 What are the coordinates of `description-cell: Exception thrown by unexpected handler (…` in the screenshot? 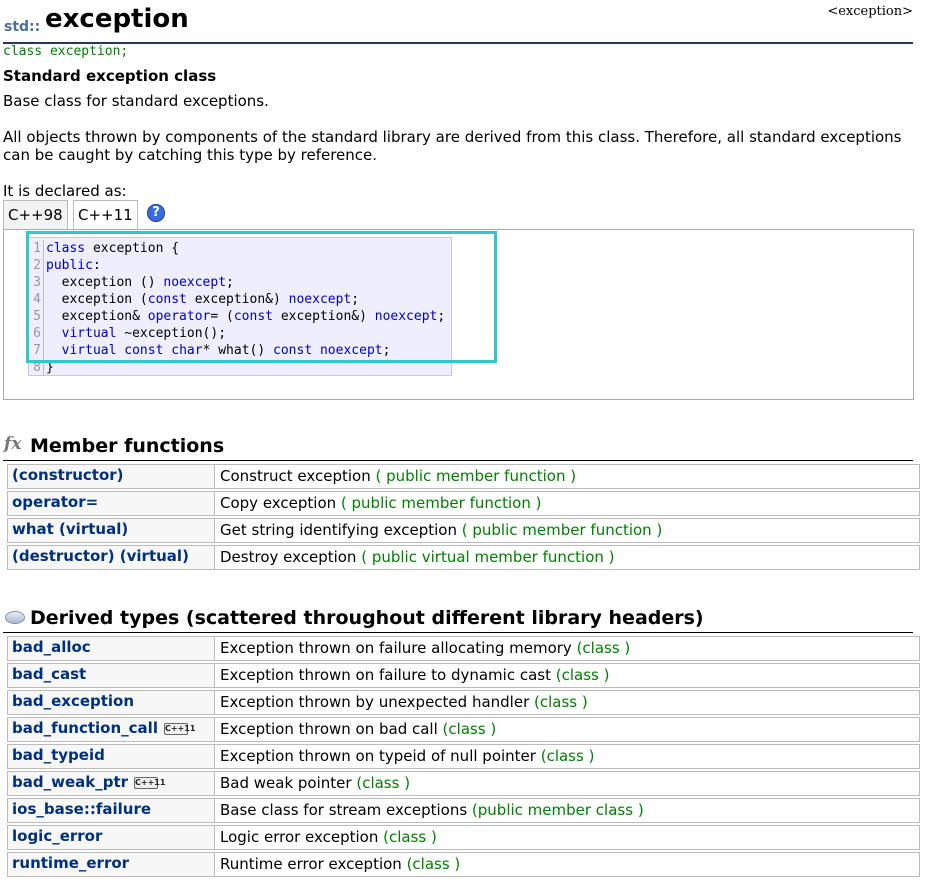 It's located at (404, 702).